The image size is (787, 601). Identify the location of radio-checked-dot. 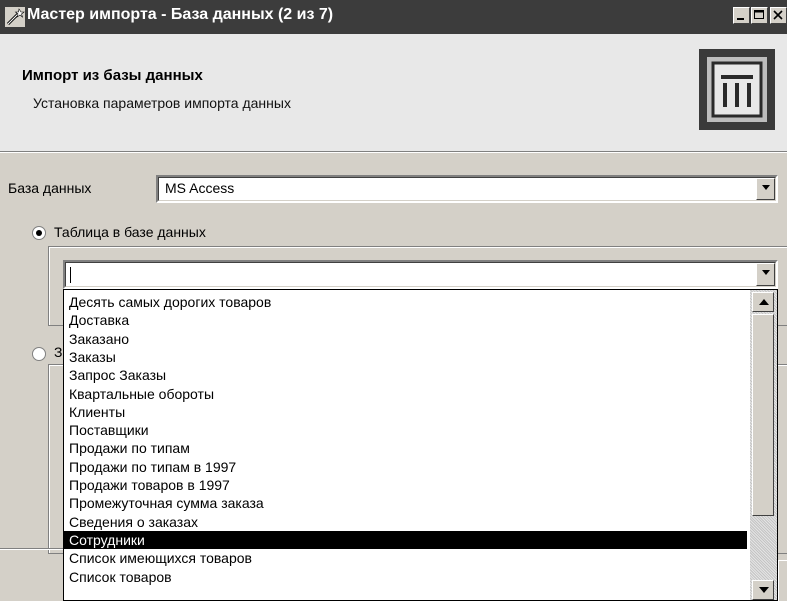
(39, 233).